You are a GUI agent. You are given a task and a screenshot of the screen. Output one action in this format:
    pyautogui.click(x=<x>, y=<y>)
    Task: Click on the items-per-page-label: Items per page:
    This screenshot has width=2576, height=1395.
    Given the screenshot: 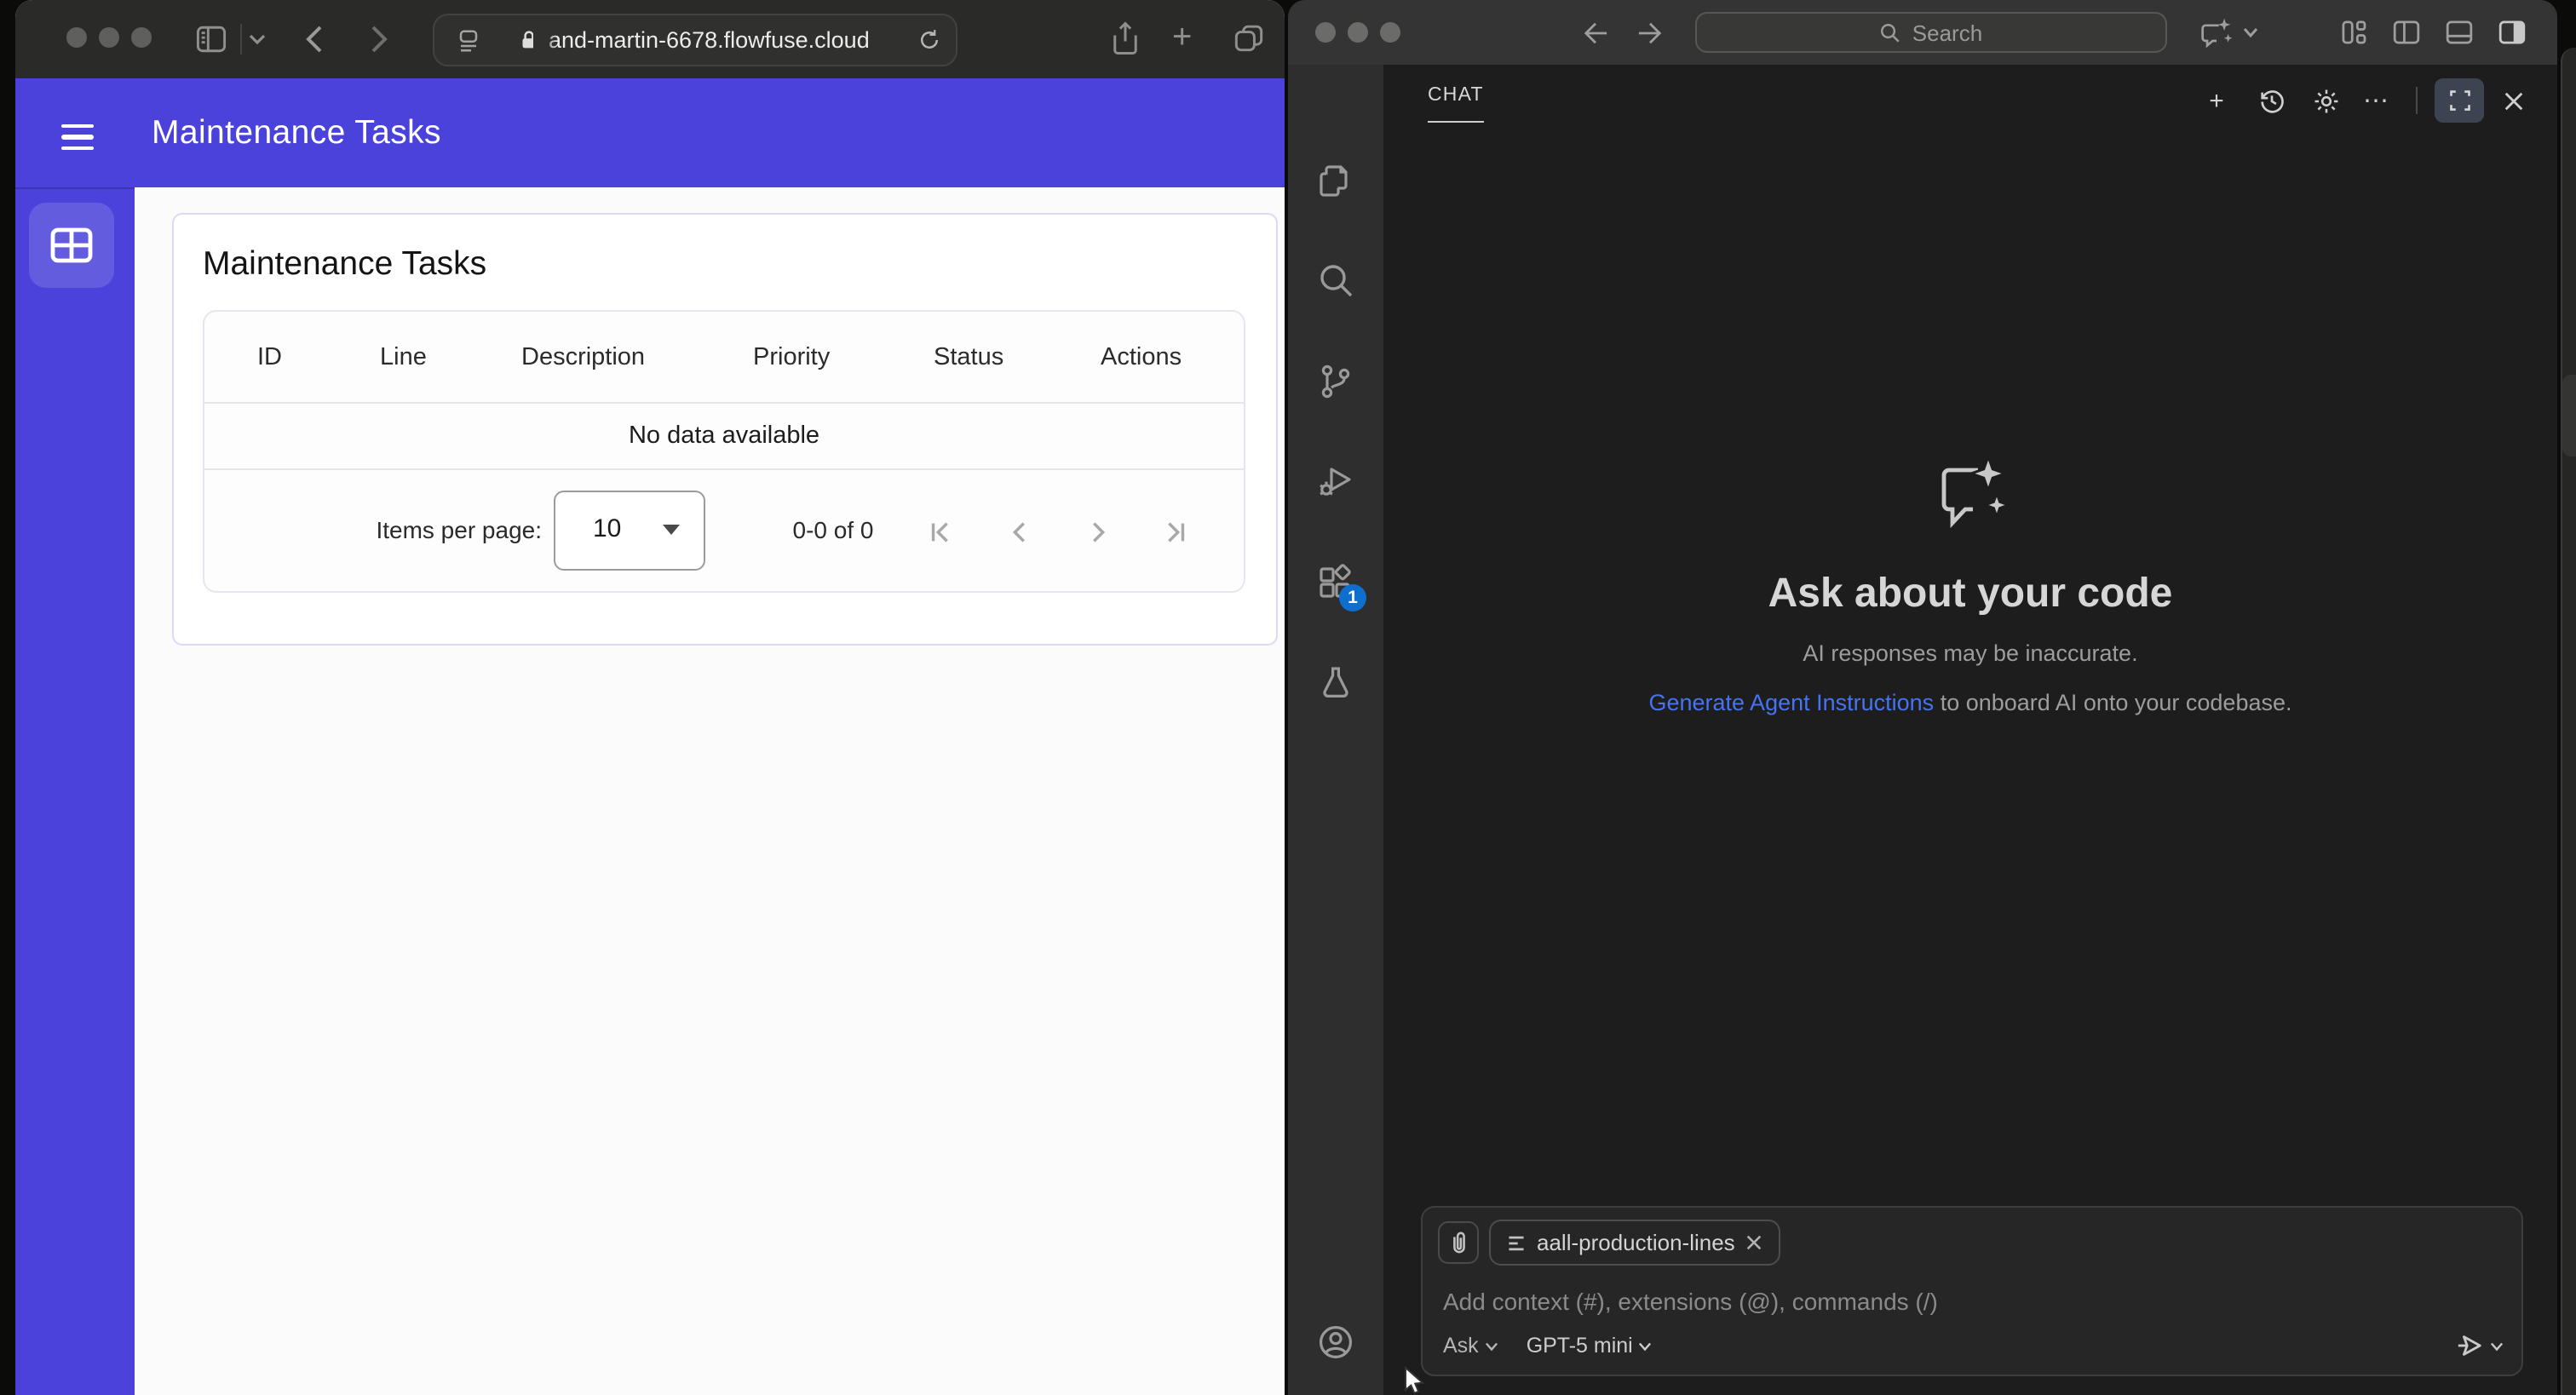 What is the action you would take?
    pyautogui.click(x=459, y=529)
    